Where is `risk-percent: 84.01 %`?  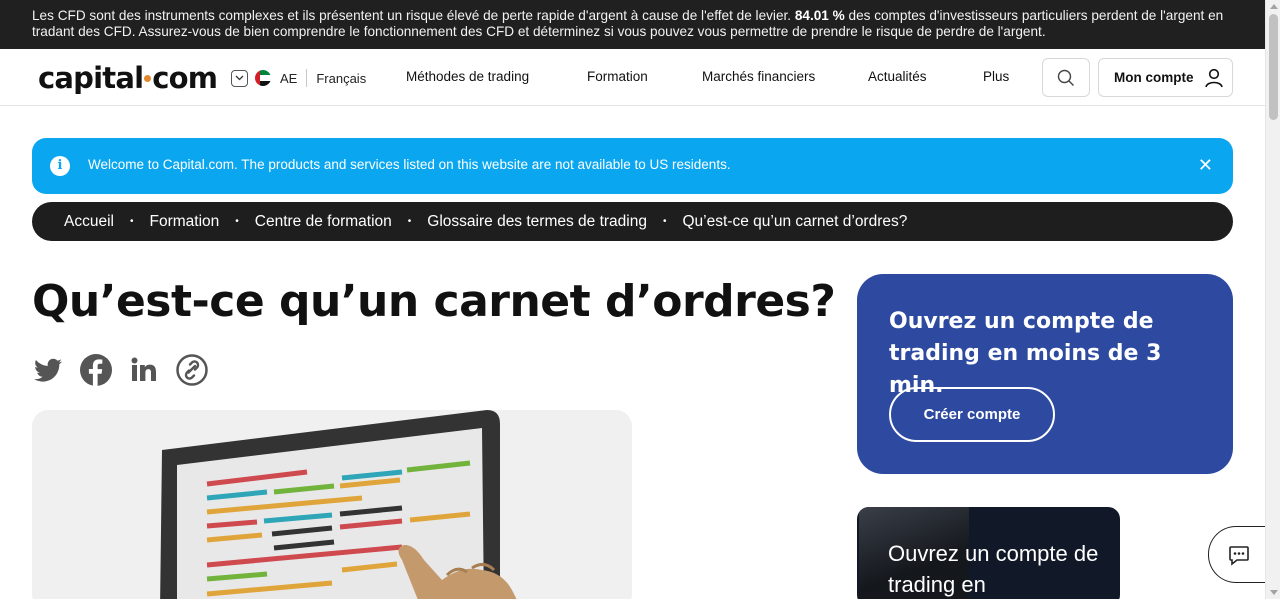 risk-percent: 84.01 % is located at coordinates (819, 15).